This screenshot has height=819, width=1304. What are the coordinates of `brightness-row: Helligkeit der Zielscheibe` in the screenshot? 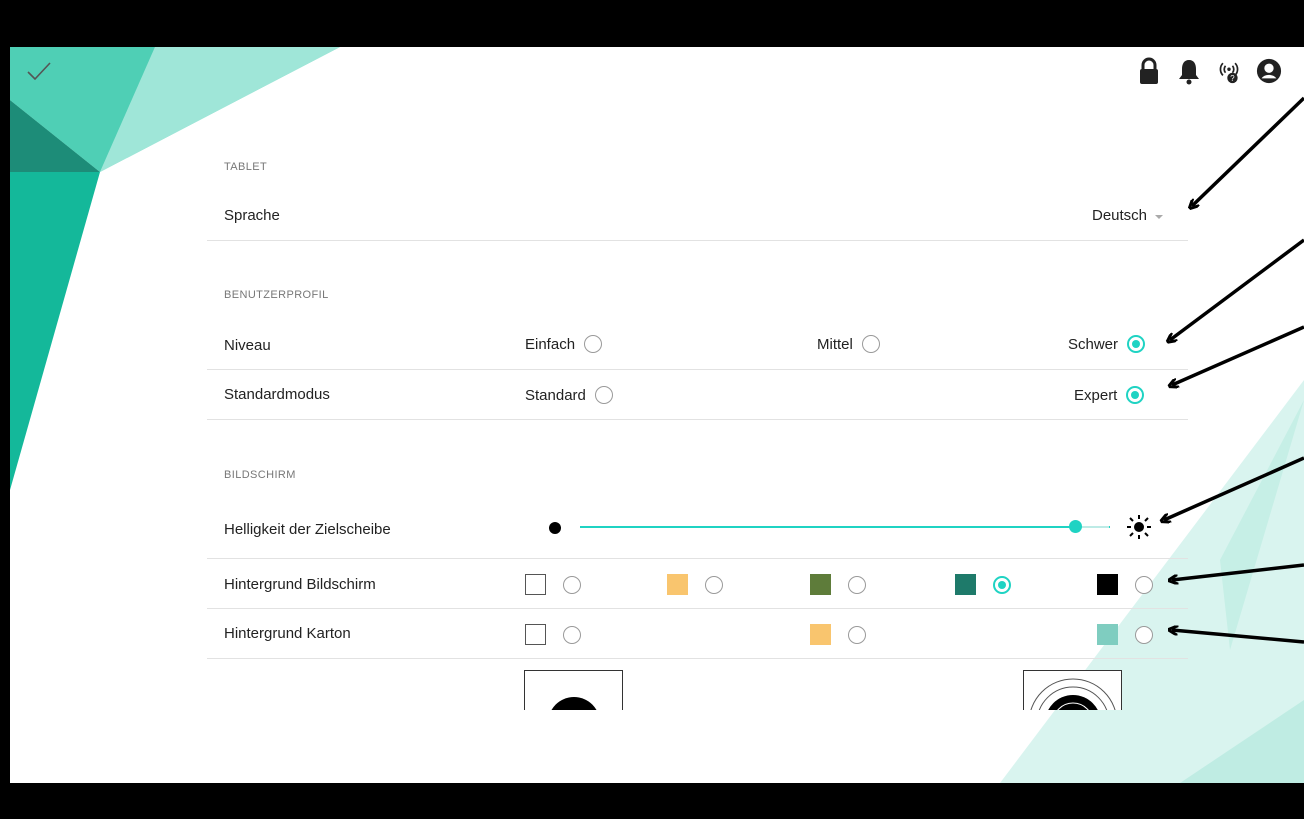 It's located at (697, 531).